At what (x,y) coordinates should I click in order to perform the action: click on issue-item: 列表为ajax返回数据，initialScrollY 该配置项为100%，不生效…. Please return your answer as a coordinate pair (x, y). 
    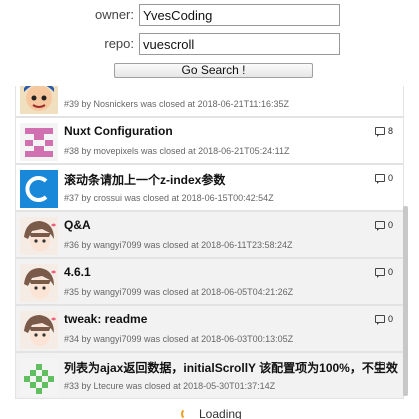
    Looking at the image, I should click on (209, 375).